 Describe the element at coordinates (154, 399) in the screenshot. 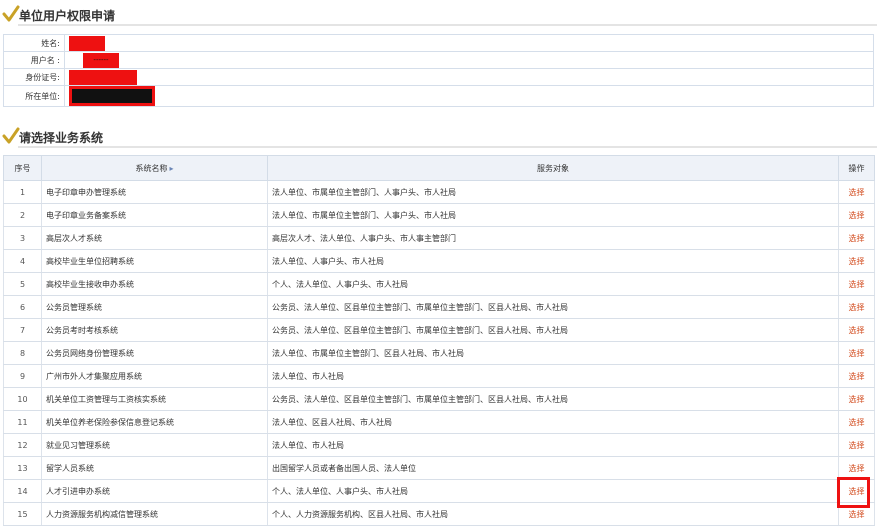

I see `system-name: 机关单位工资管理与工资核实系统` at that location.